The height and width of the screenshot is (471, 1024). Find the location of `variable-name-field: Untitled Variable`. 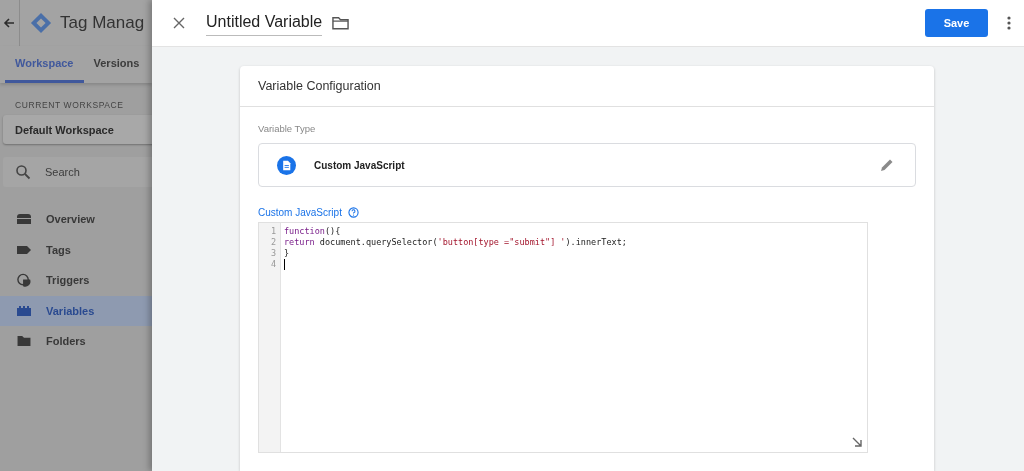

variable-name-field: Untitled Variable is located at coordinates (264, 23).